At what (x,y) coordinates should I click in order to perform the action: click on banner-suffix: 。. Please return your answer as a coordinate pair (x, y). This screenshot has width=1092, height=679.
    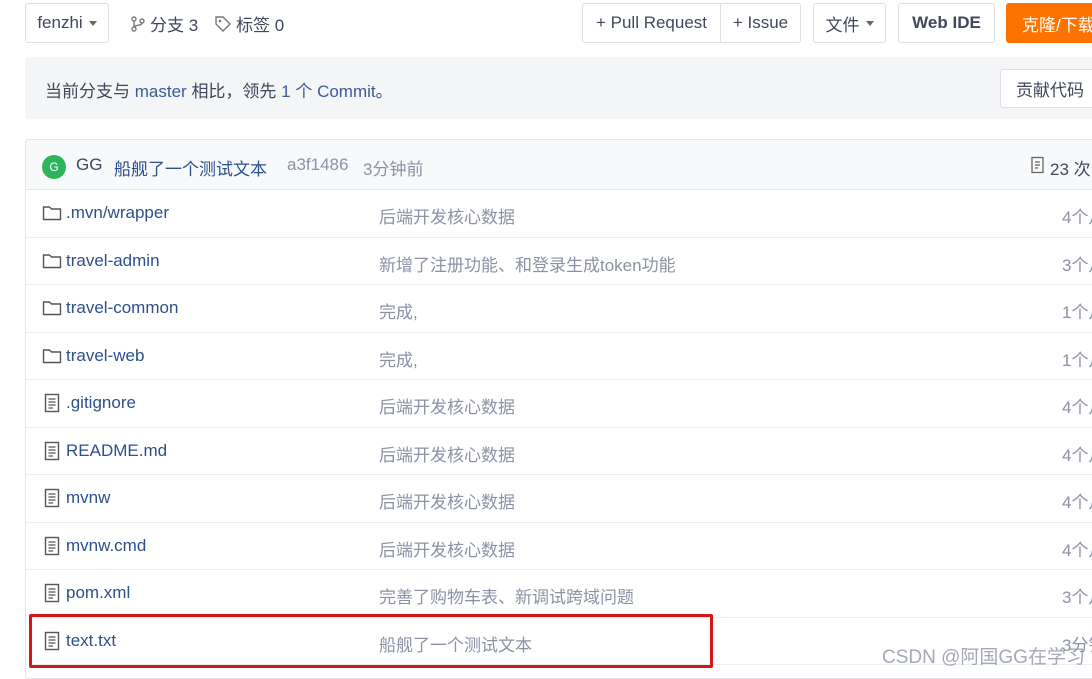
    Looking at the image, I should click on (384, 91).